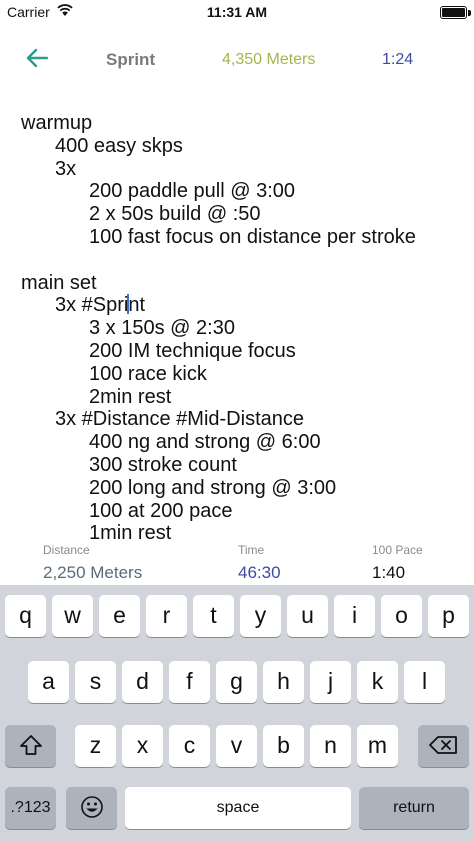 The width and height of the screenshot is (474, 842). What do you see at coordinates (283, 746) in the screenshot?
I see `key-b: b` at bounding box center [283, 746].